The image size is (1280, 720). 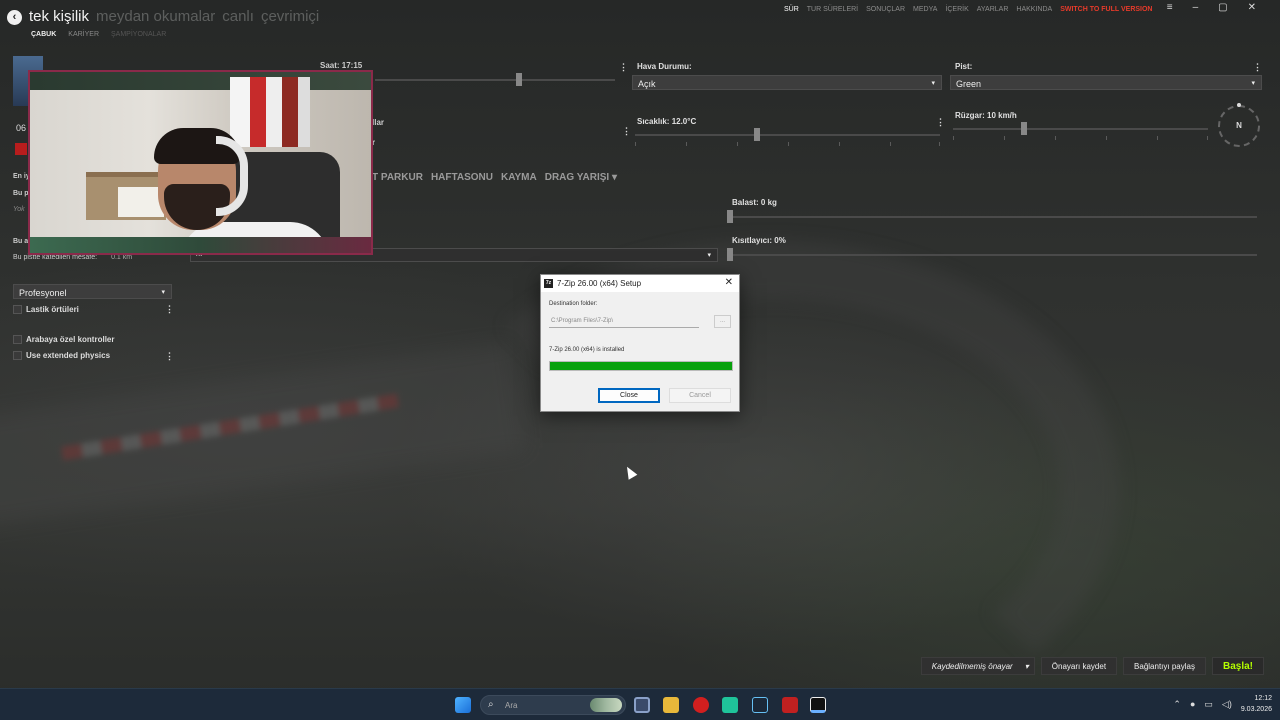 I want to click on task-view-icon, so click(x=642, y=705).